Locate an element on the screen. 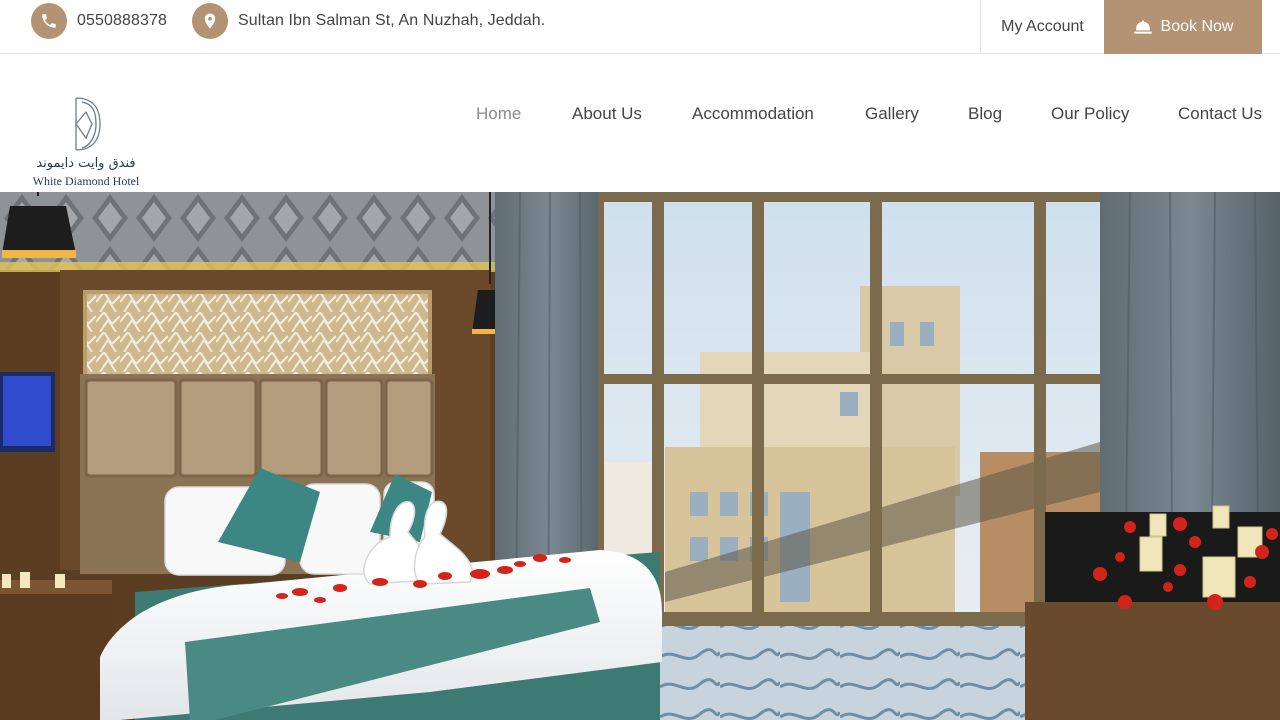 The height and width of the screenshot is (720, 1280). nav-home: Home is located at coordinates (498, 117).